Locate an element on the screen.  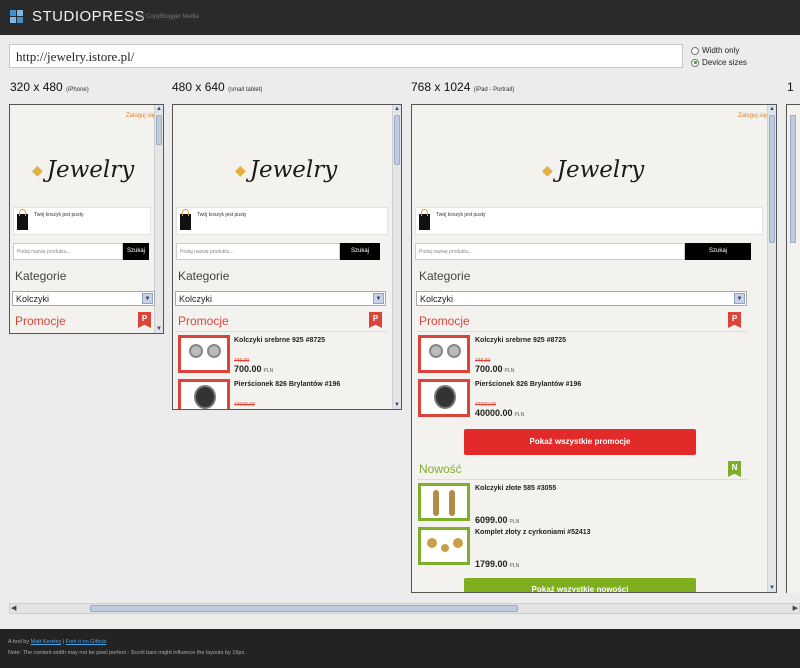
show-all-promo-button: Pokaż wszystkie promocje is located at coordinates (580, 442).